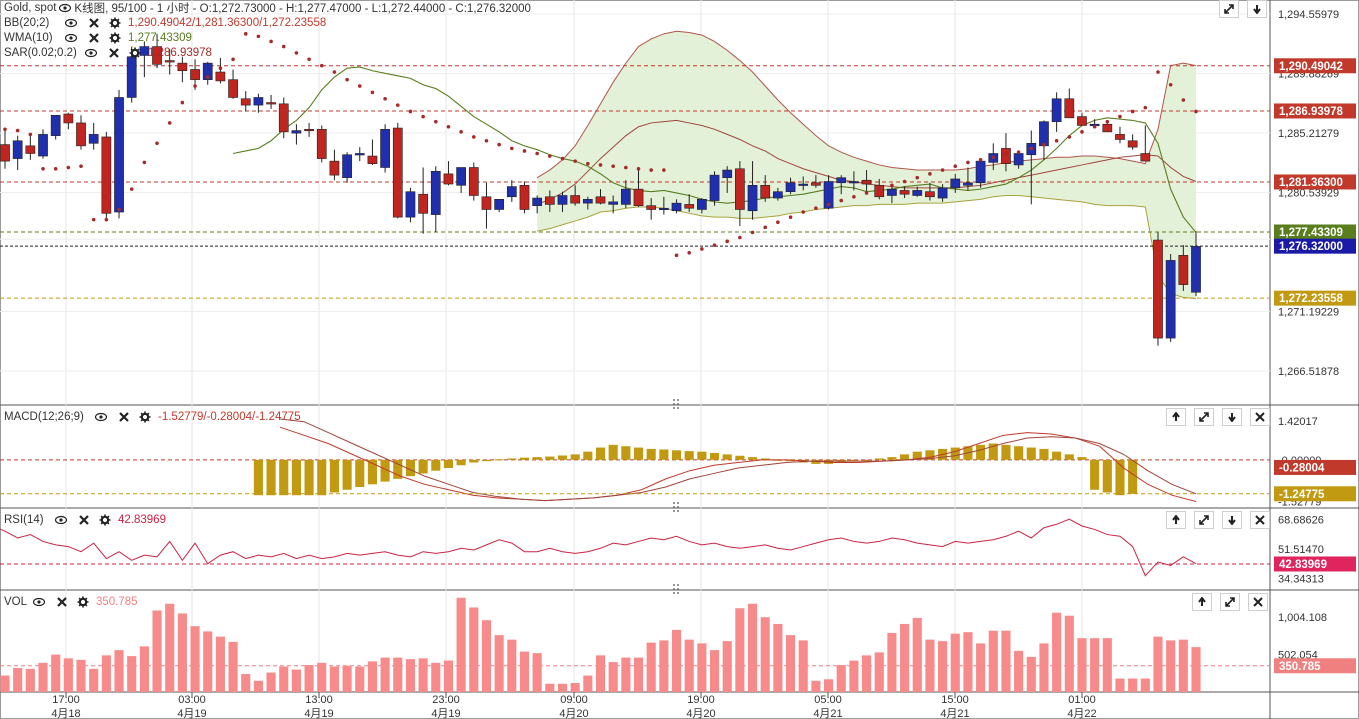 Image resolution: width=1359 pixels, height=719 pixels. What do you see at coordinates (1302, 618) in the screenshot?
I see `vol-tick-label: 1,004.108` at bounding box center [1302, 618].